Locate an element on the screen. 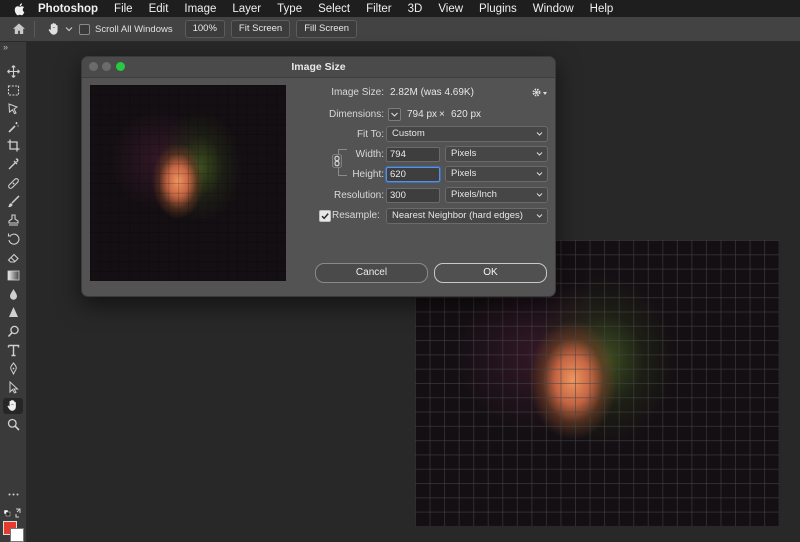 Image resolution: width=800 pixels, height=542 pixels. fit-to-label: Fit To: is located at coordinates (370, 134).